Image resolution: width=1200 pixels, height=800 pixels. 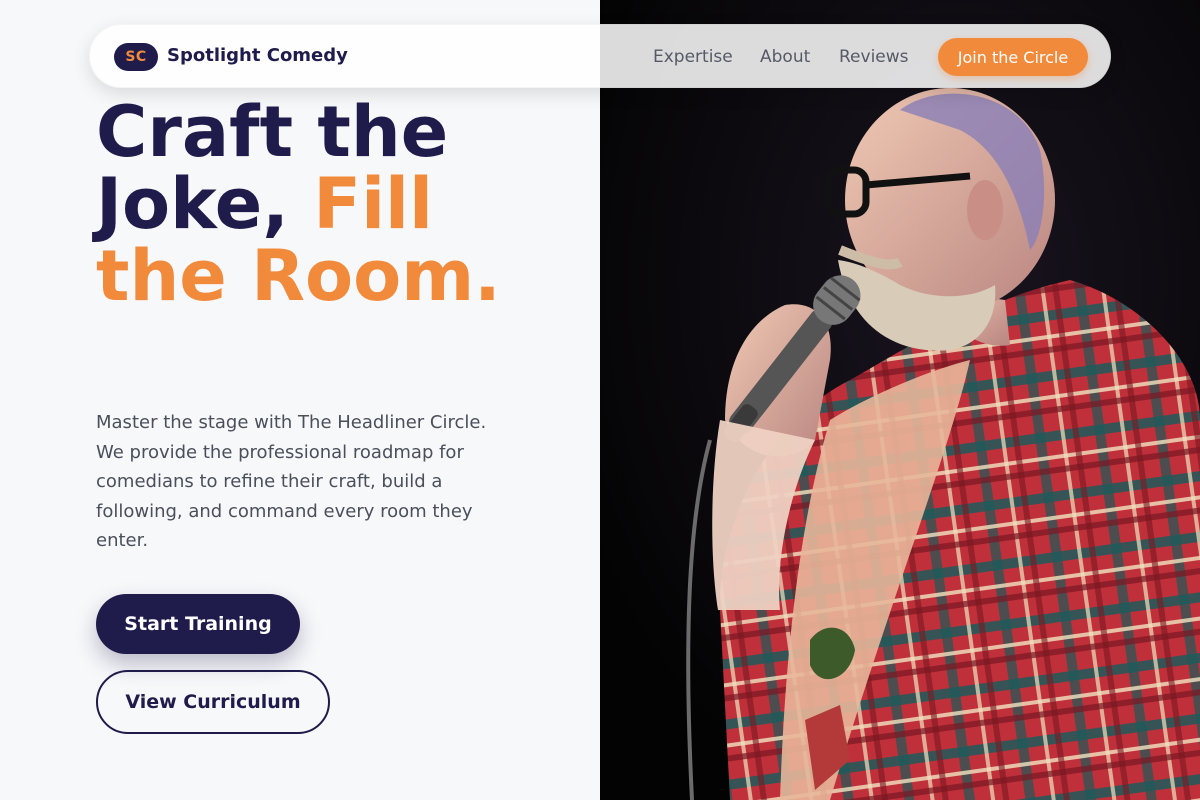 What do you see at coordinates (693, 57) in the screenshot?
I see `nav-link-expertise: Expertise` at bounding box center [693, 57].